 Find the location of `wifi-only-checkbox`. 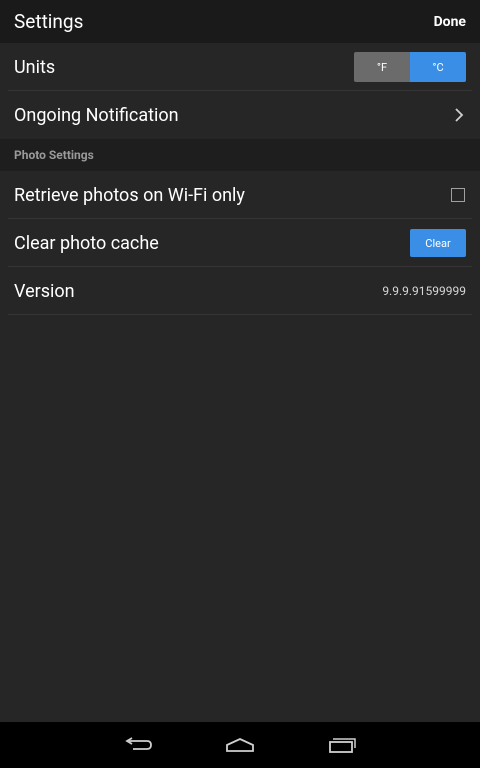

wifi-only-checkbox is located at coordinates (458, 195).